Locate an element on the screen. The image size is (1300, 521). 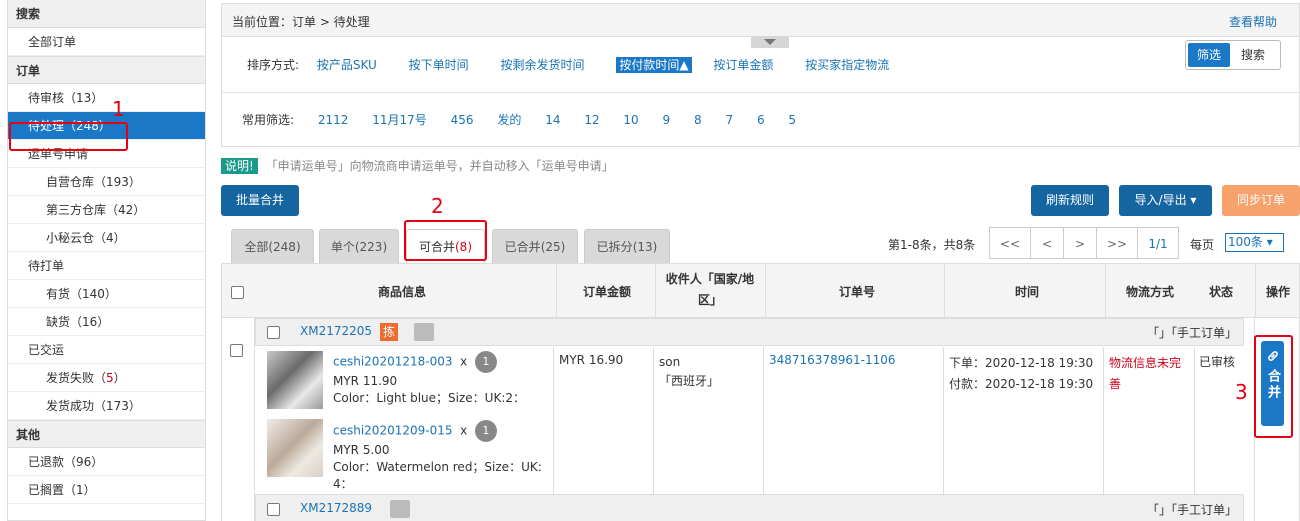
receiver: son 「西班牙」 is located at coordinates (689, 372).